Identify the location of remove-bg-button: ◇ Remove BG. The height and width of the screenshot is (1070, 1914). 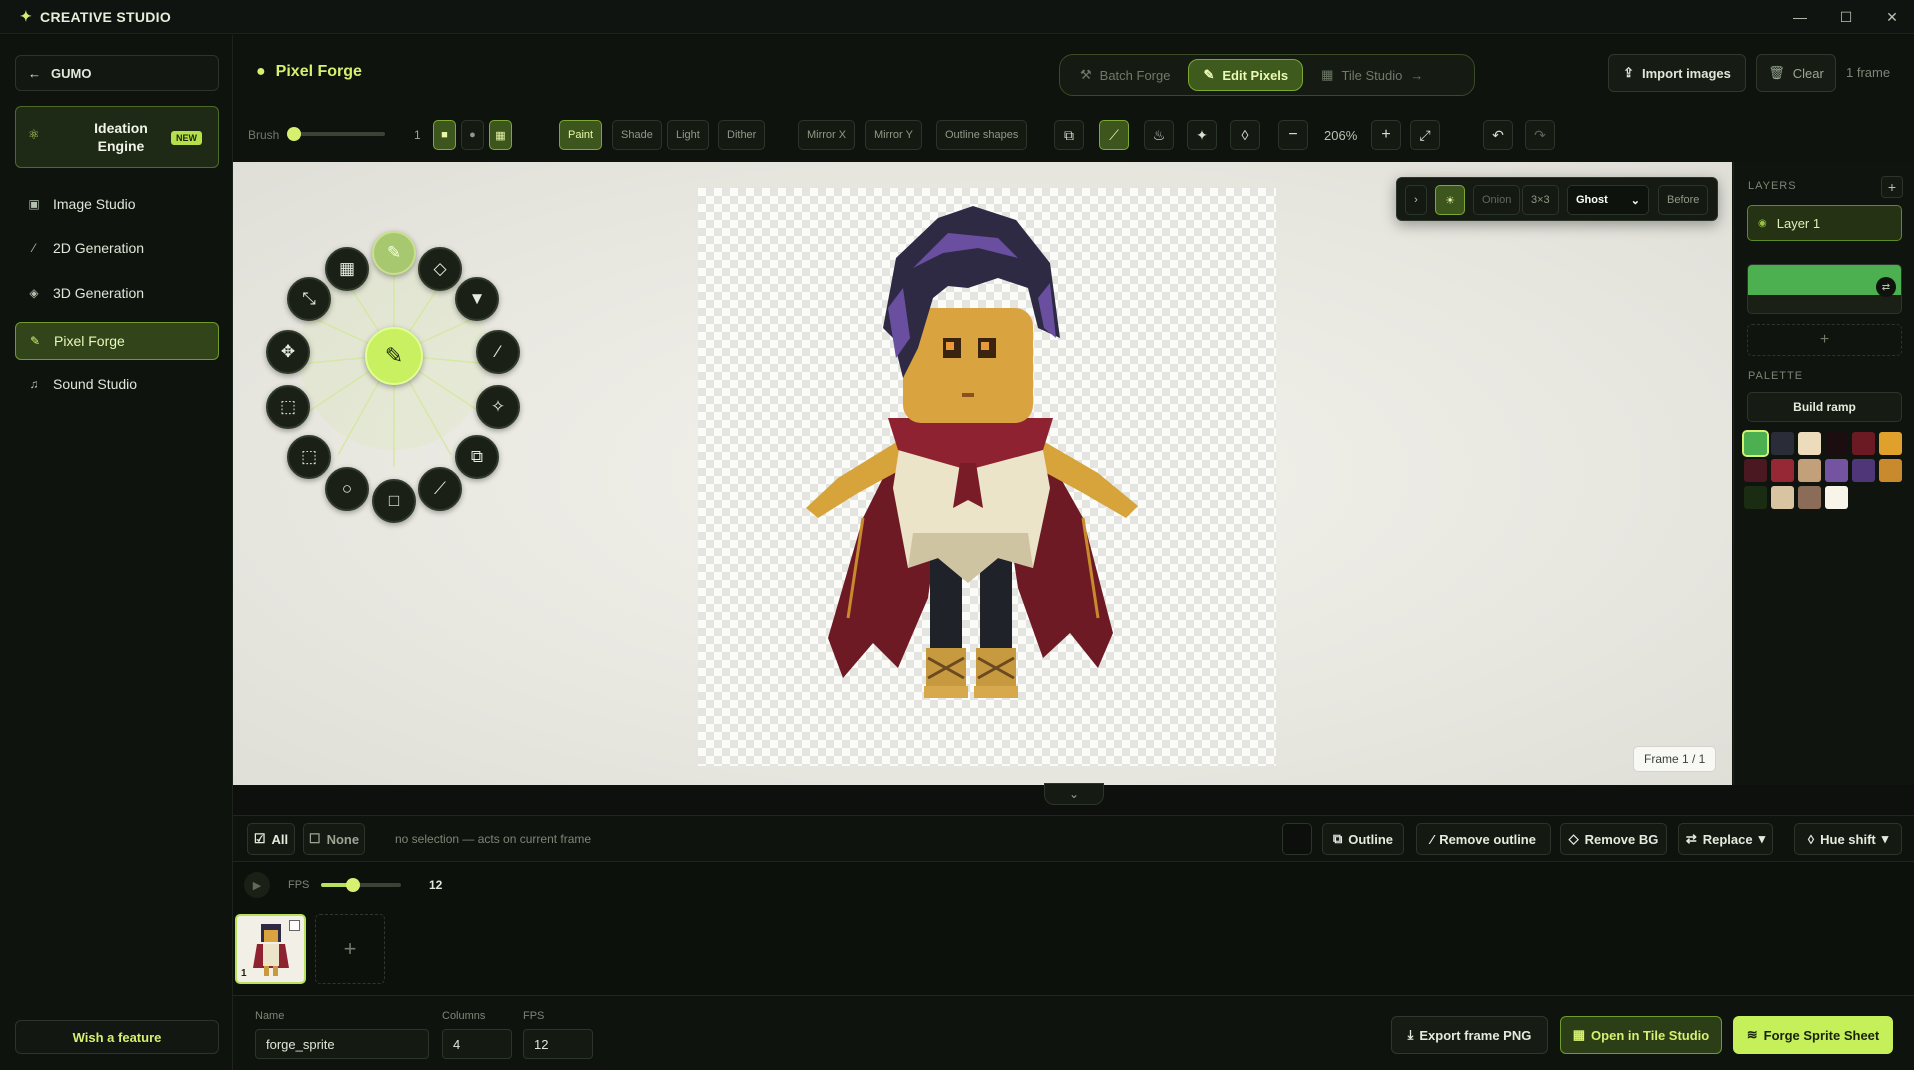
(1613, 839).